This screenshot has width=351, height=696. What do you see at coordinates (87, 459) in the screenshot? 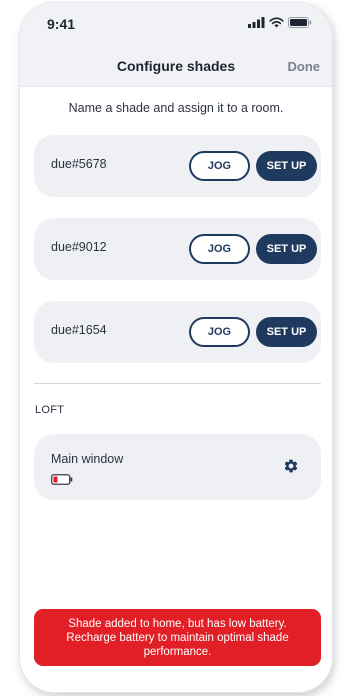
I see `room-shade-name: Main window` at bounding box center [87, 459].